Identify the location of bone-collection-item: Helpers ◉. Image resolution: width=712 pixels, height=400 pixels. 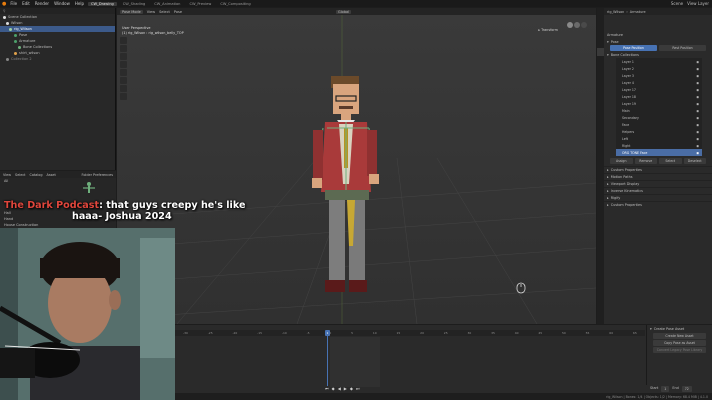
(659, 131).